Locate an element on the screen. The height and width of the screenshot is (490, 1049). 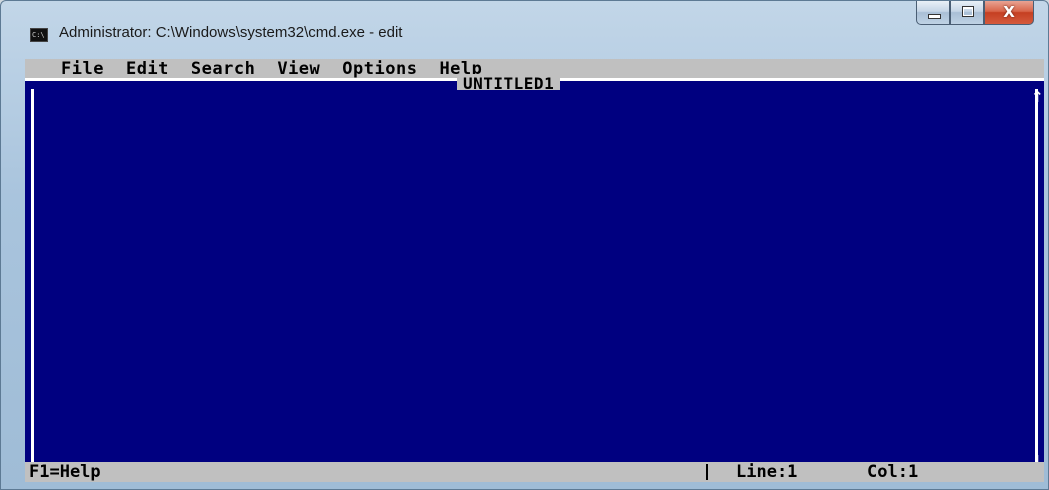
document-title-tab: UNTITLED1 is located at coordinates (509, 83).